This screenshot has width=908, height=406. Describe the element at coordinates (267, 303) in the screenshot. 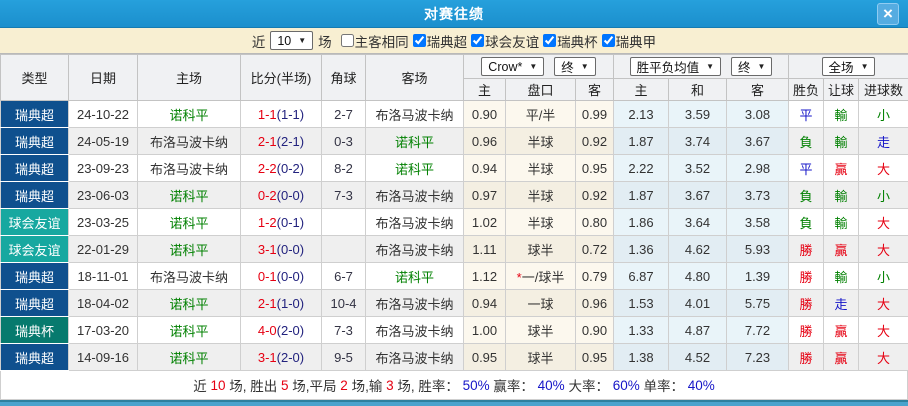

I see `fulltime-score: 2-1` at that location.